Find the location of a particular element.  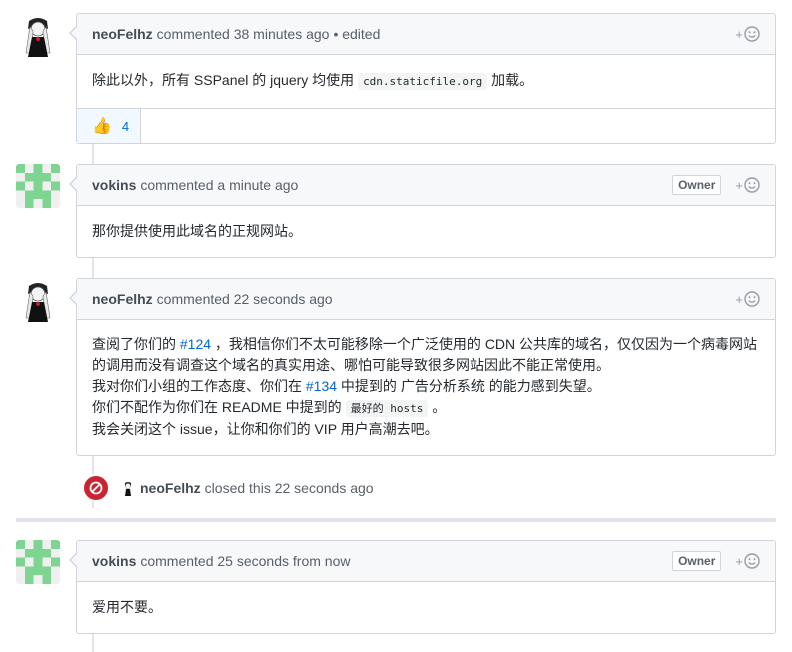

body-text: 爱用不要。 is located at coordinates (127, 607).